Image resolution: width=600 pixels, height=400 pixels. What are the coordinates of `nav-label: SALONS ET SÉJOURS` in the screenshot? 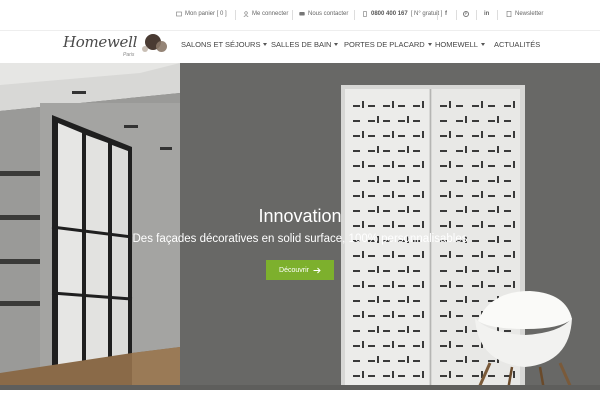 It's located at (221, 44).